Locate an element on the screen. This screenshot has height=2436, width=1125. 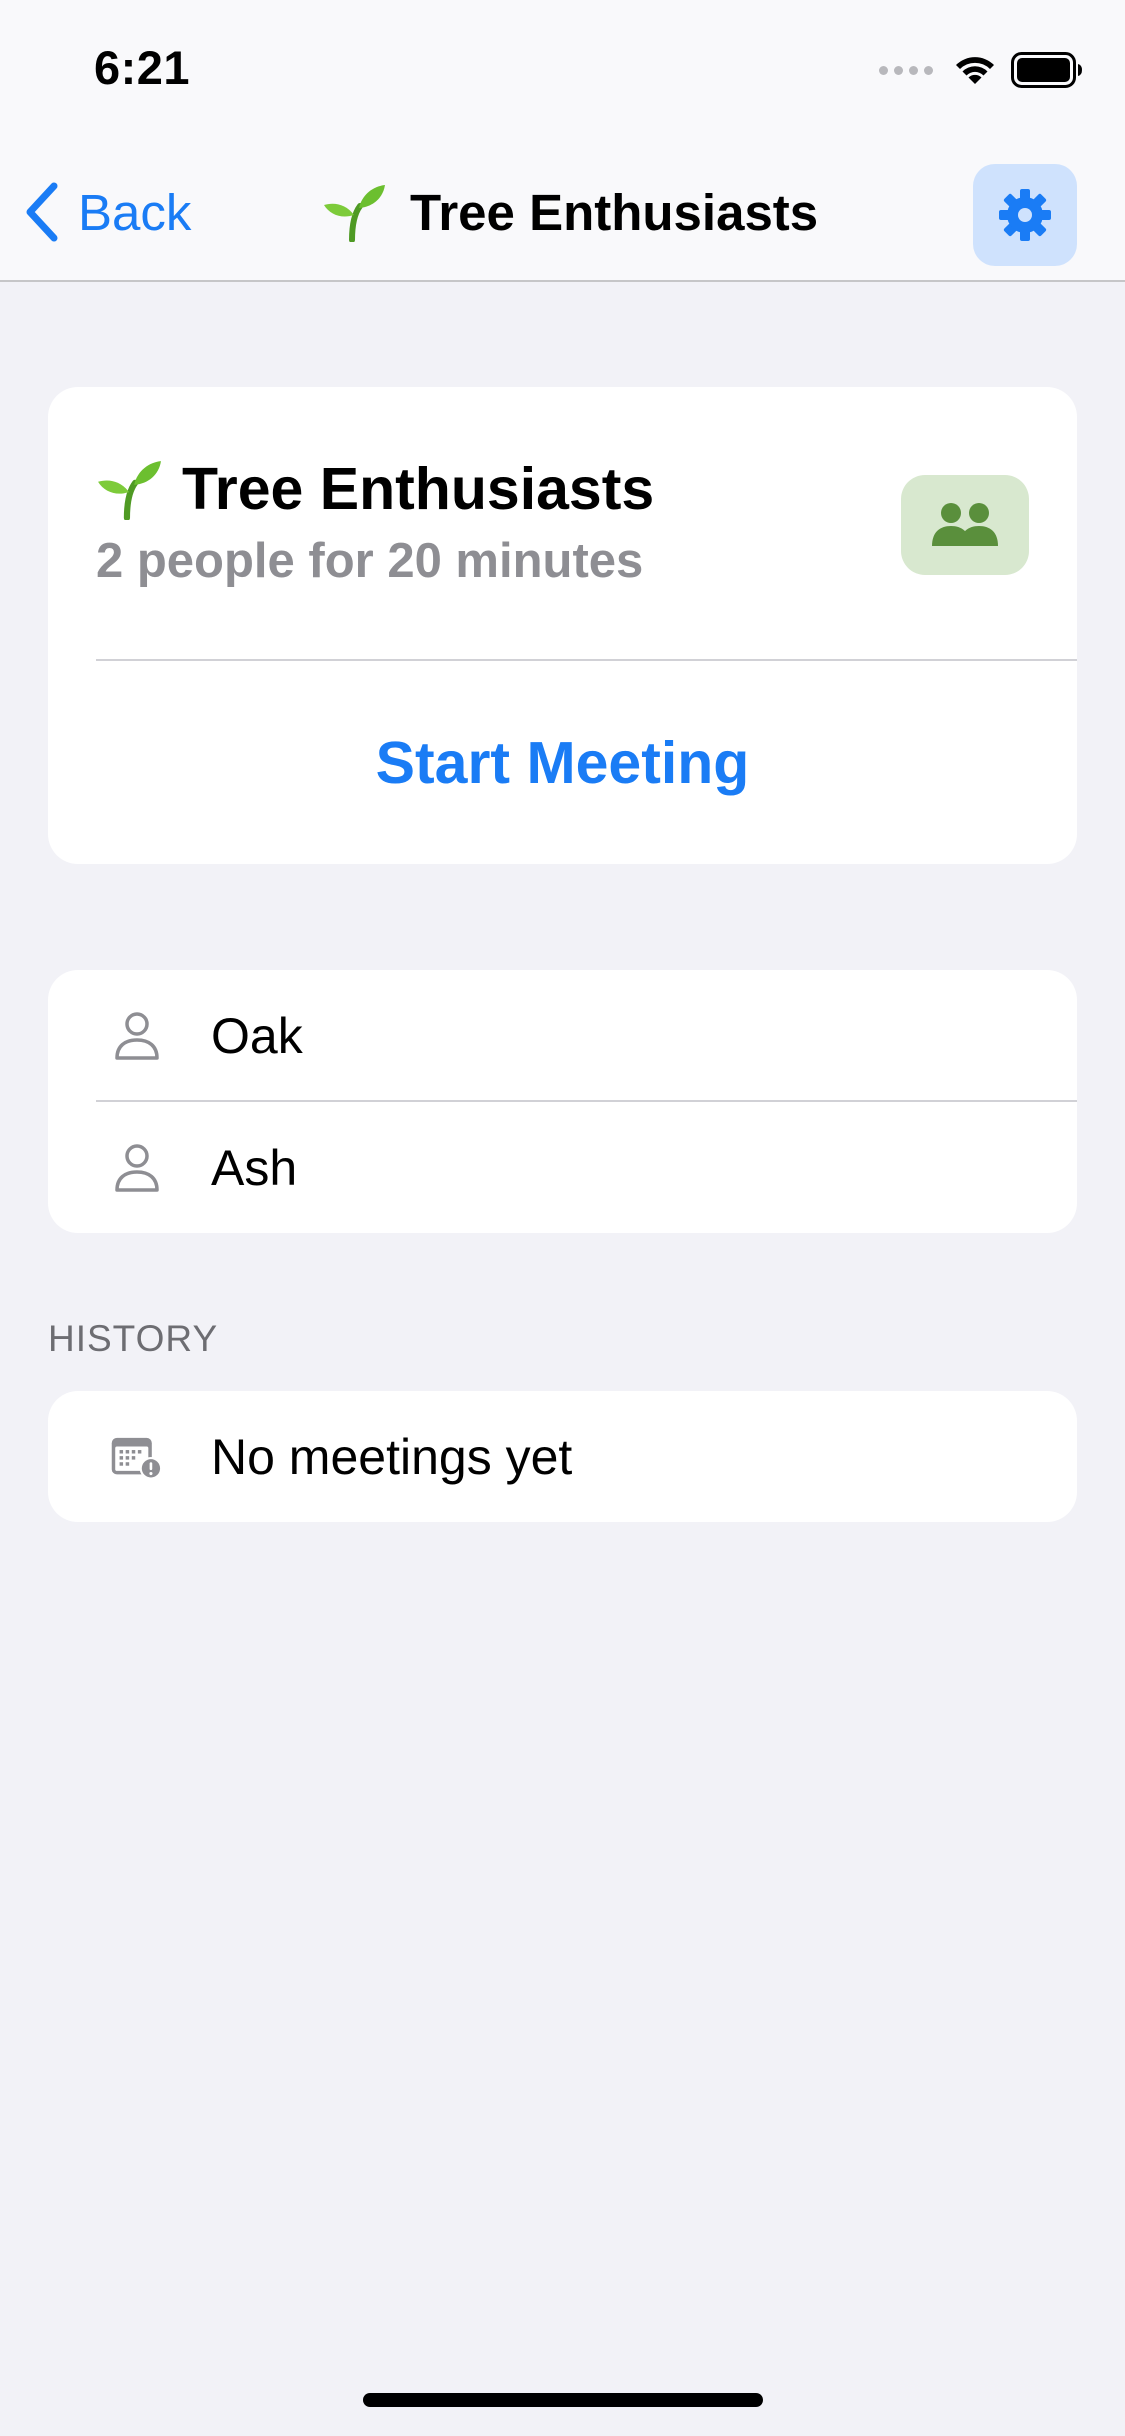
battery-icon is located at coordinates (1046, 70).